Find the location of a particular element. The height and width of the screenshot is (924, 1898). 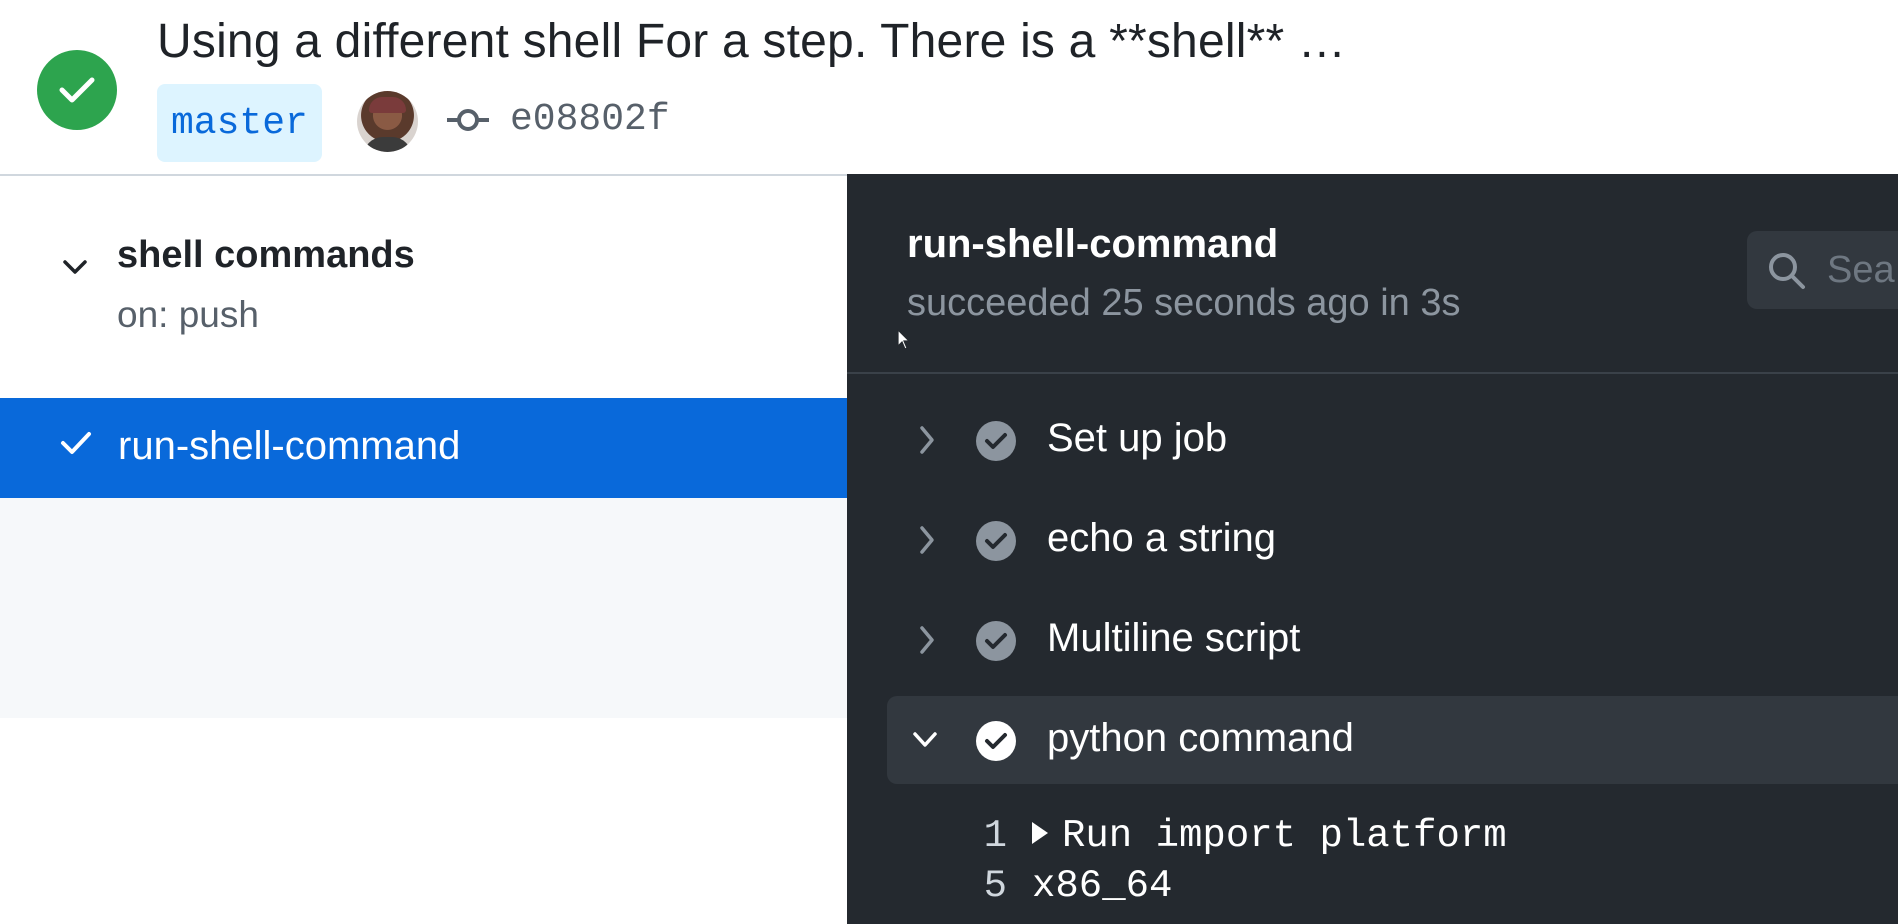

workflow-trigger: on: push is located at coordinates (188, 314).